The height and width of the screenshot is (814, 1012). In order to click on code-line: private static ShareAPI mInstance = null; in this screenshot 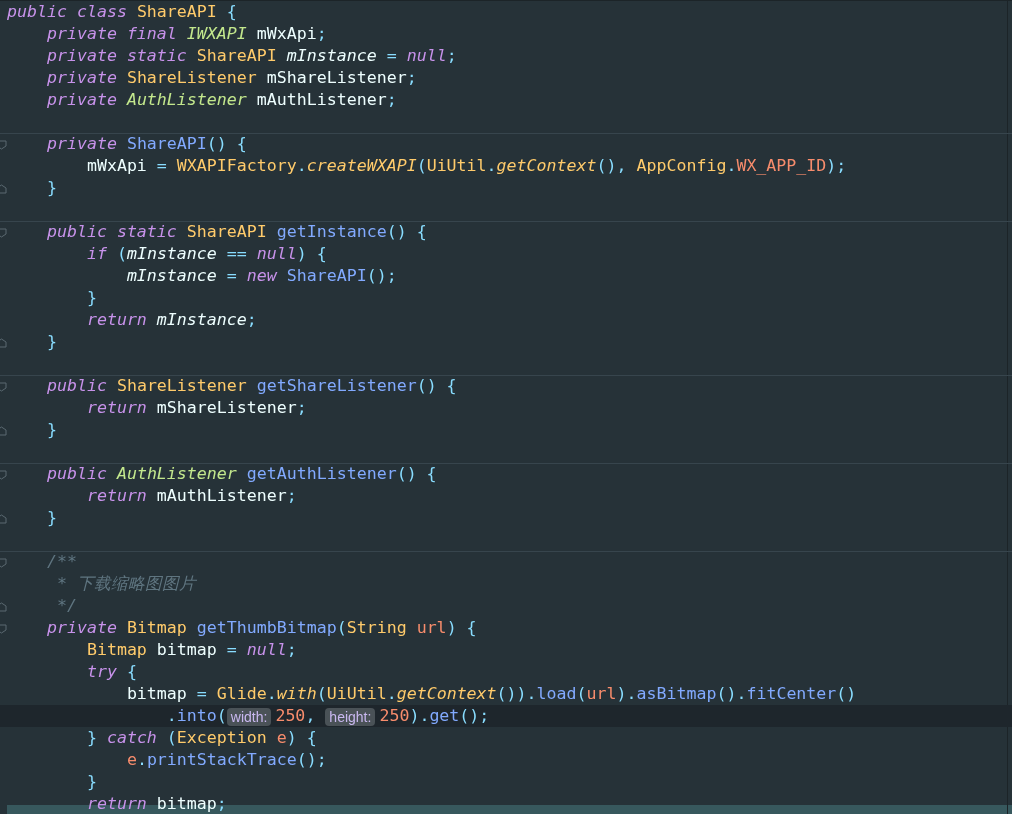, I will do `click(251, 56)`.